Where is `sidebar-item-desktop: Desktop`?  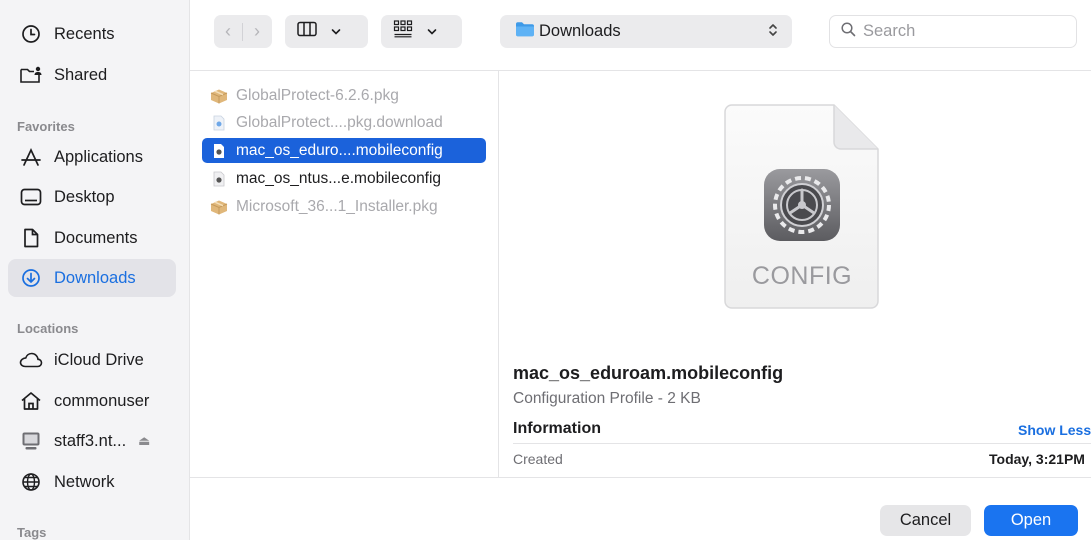
sidebar-item-desktop: Desktop is located at coordinates (92, 197).